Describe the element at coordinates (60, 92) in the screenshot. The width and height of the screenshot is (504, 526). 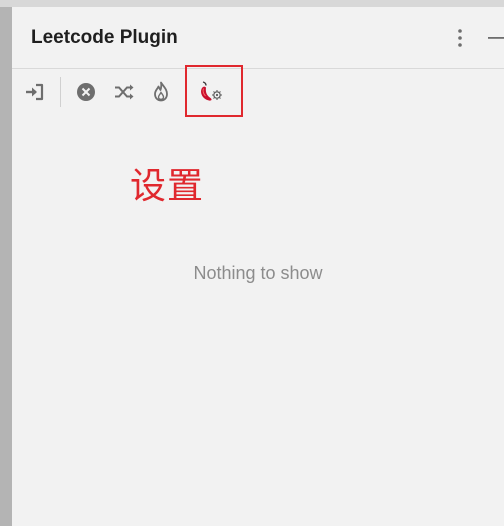
I see `toolbar-divider` at that location.